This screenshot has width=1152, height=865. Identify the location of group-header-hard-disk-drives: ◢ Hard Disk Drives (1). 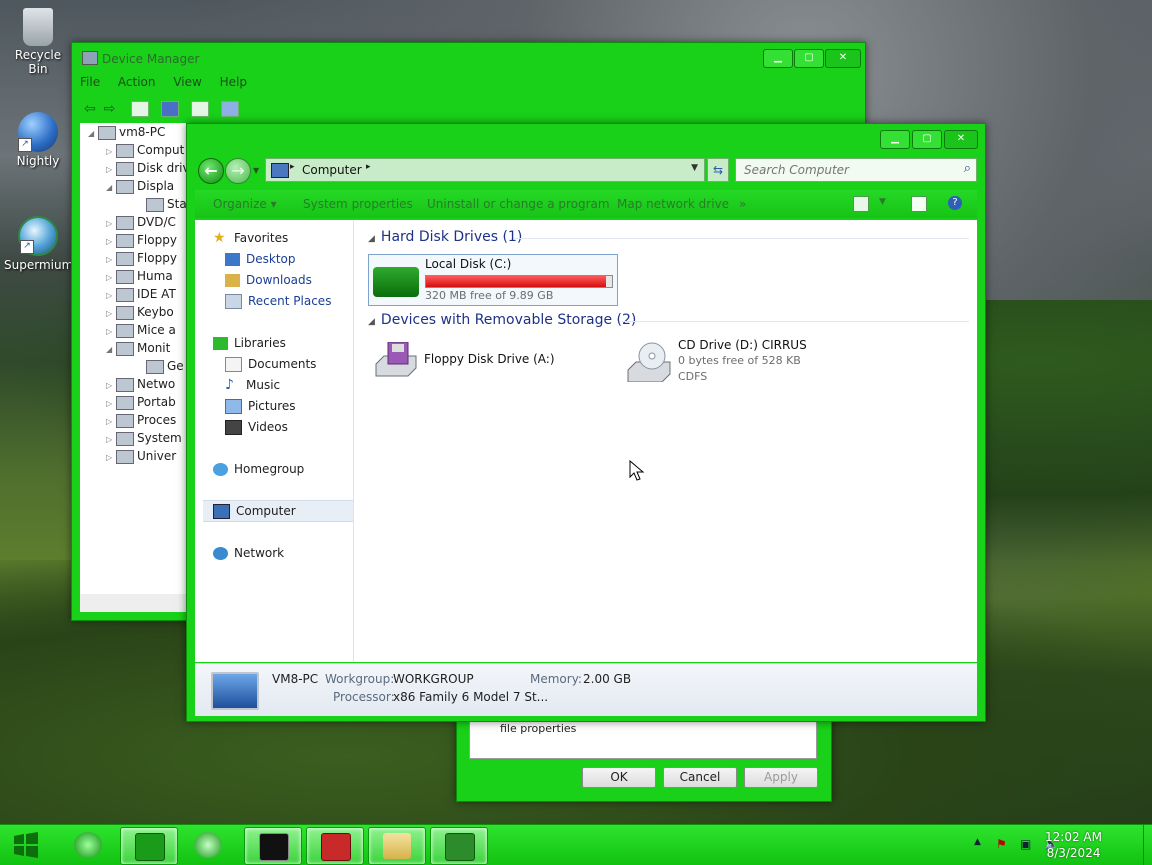
(445, 237).